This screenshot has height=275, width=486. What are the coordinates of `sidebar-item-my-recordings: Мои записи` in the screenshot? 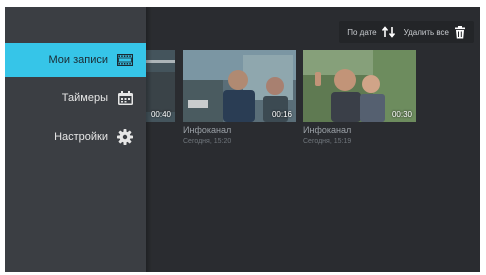 It's located at (75, 60).